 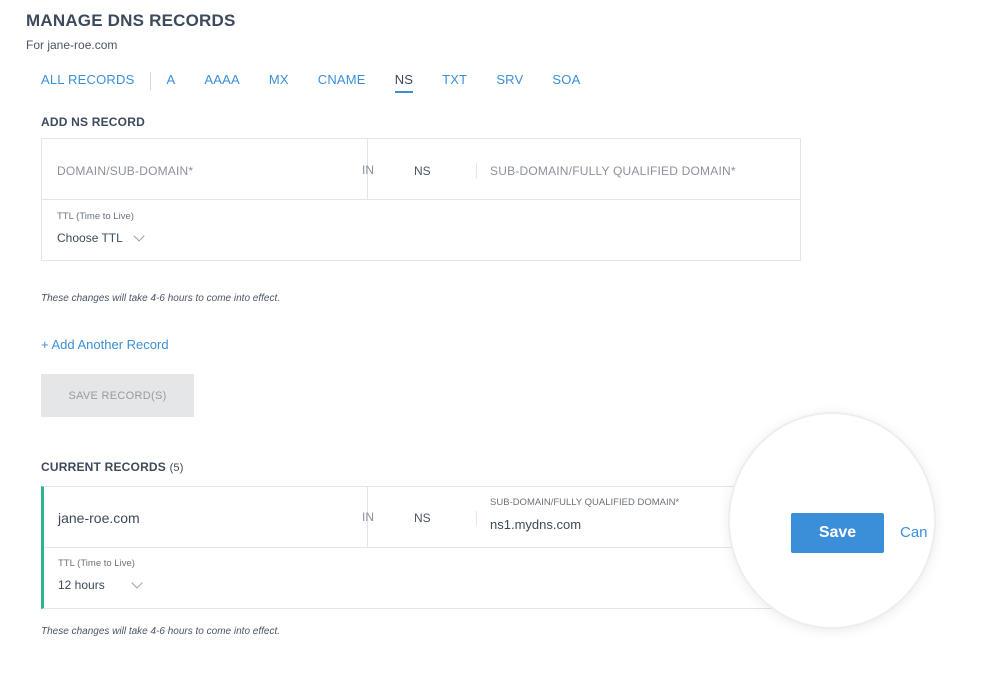 What do you see at coordinates (170, 81) in the screenshot?
I see `tab-a: A` at bounding box center [170, 81].